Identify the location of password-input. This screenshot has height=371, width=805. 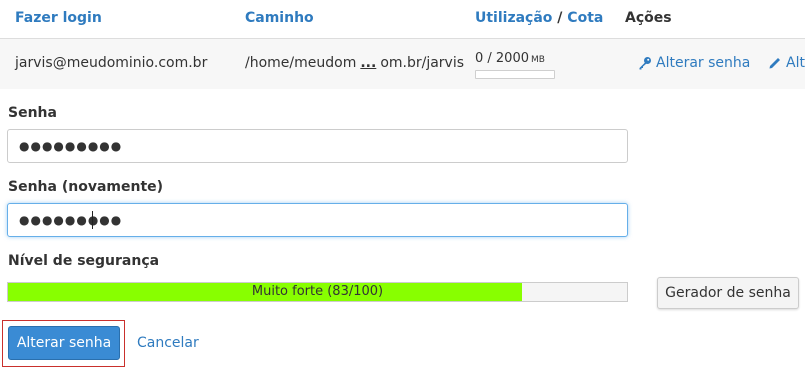
(317, 146).